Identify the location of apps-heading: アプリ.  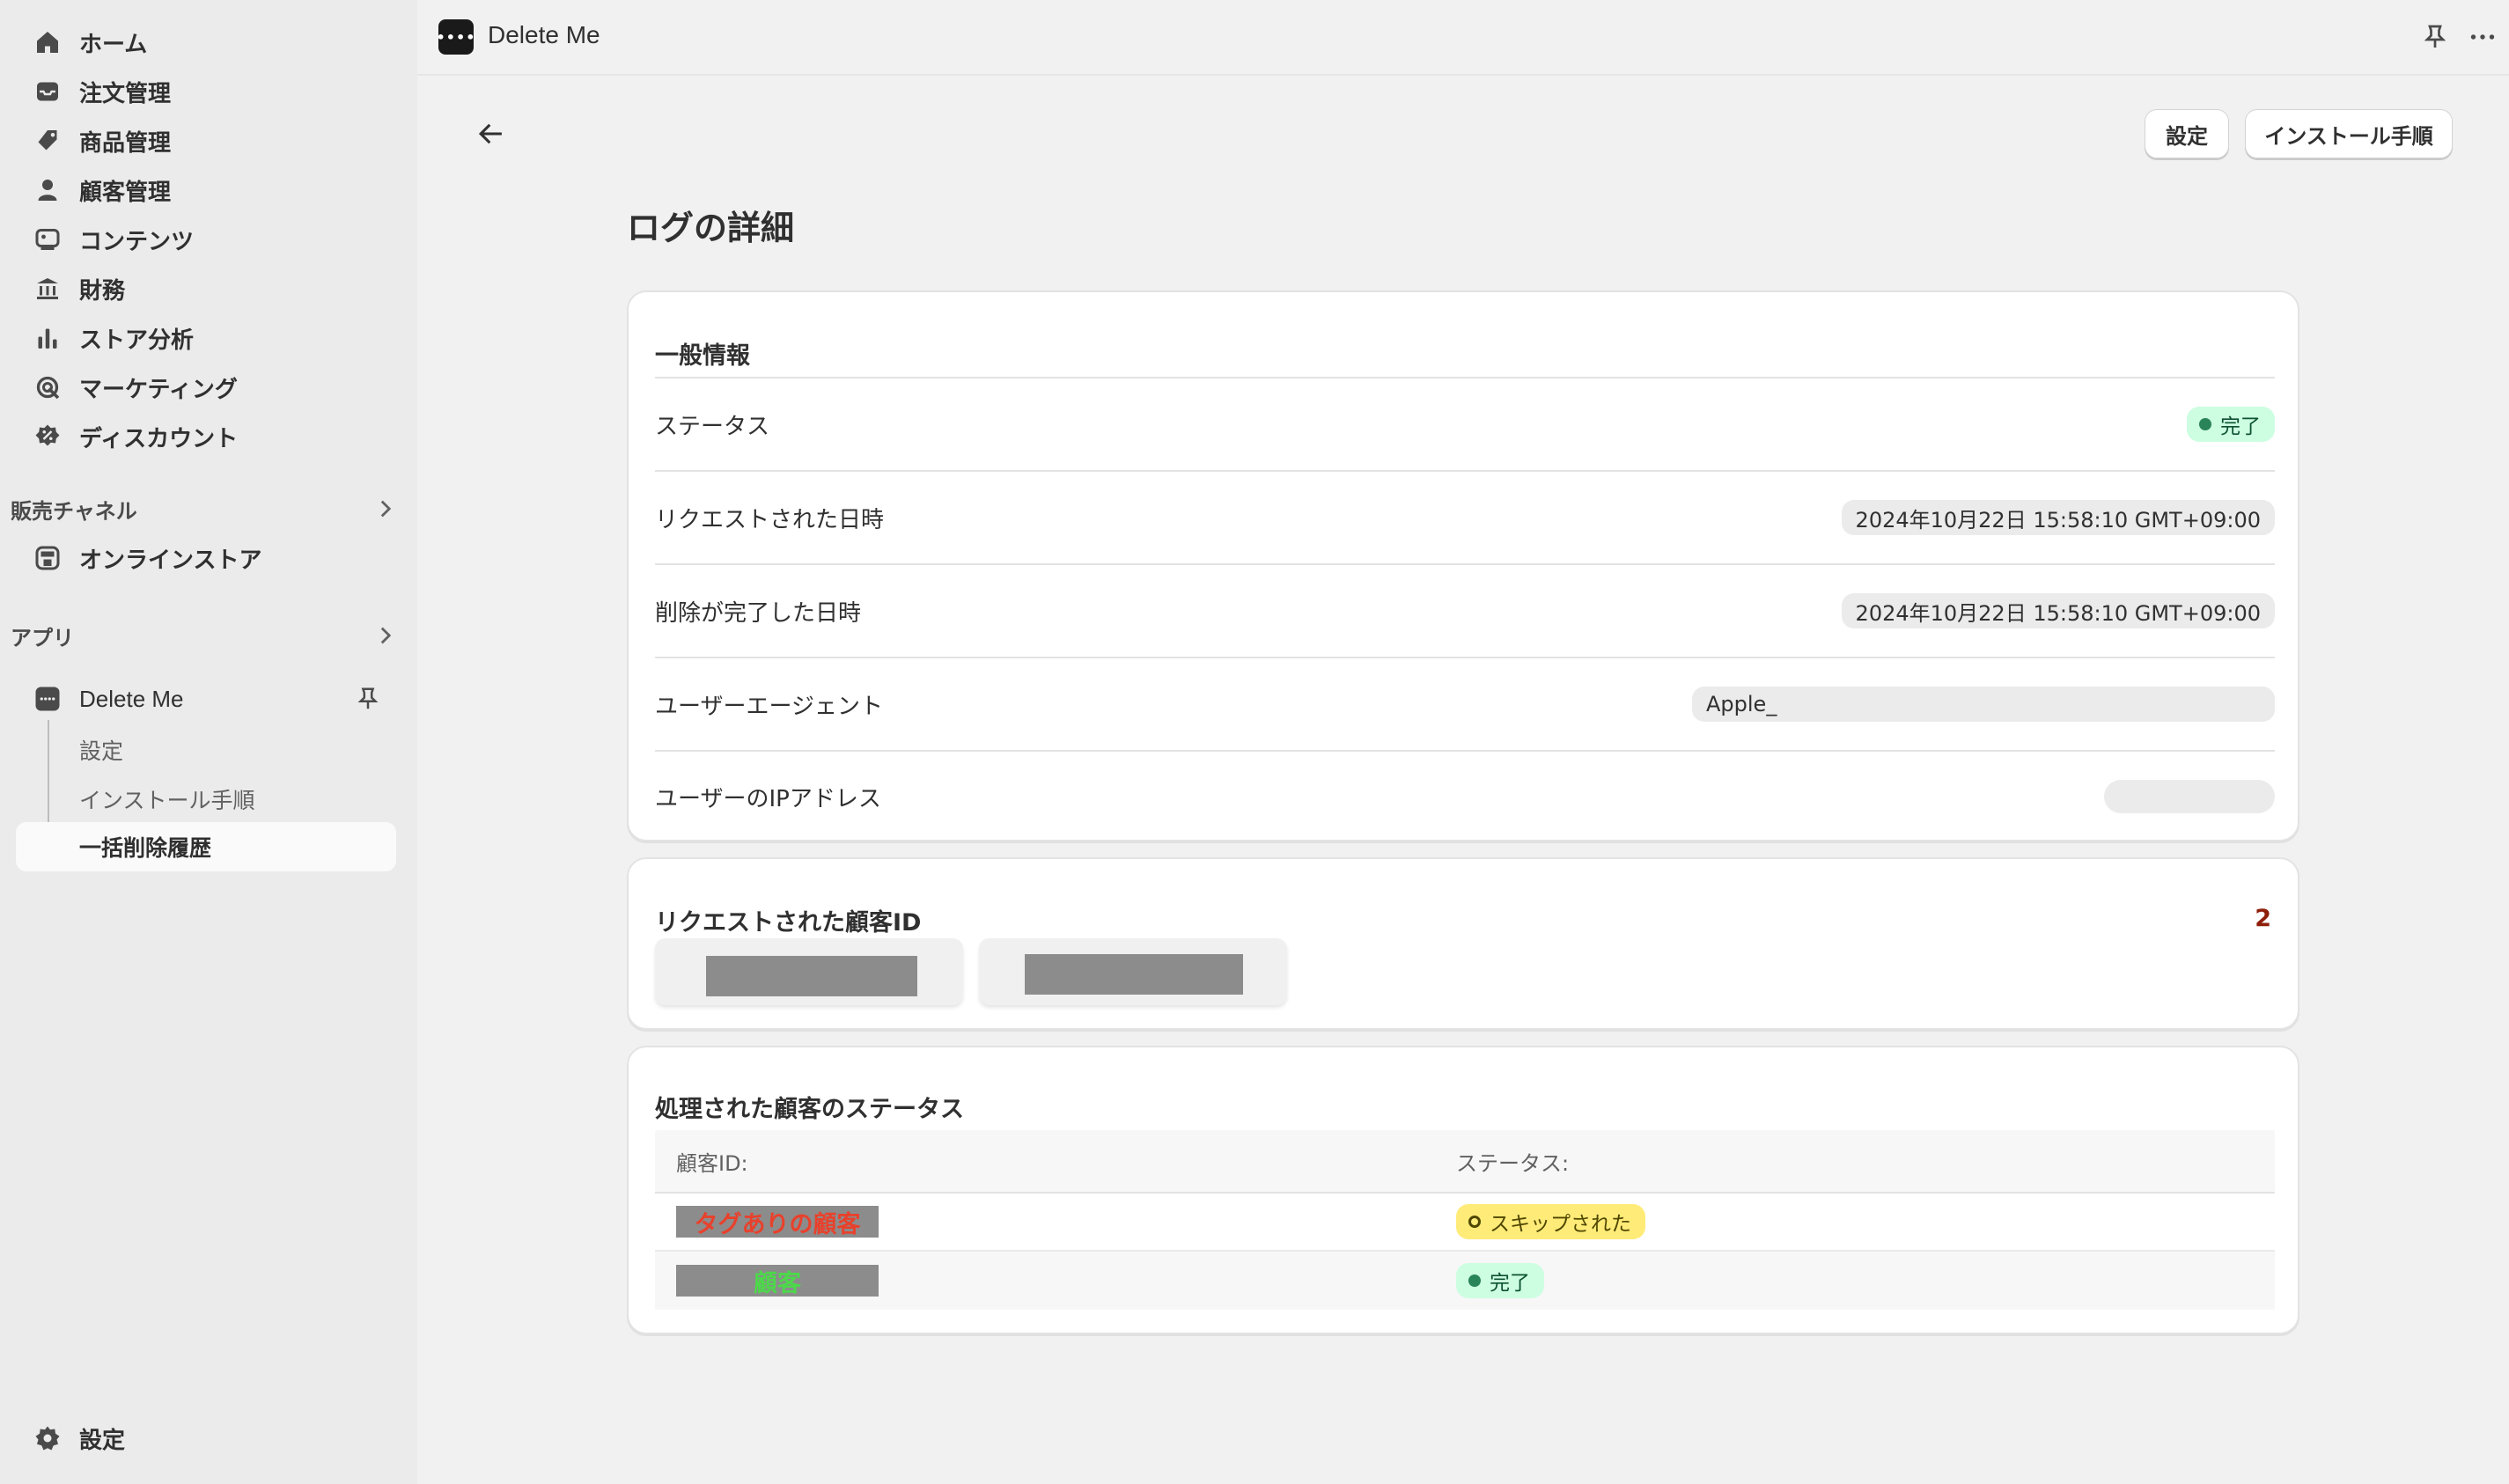
(42, 637).